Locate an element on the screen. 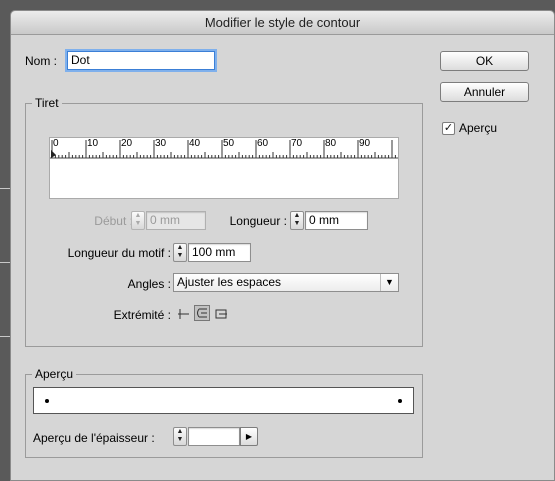 This screenshot has height=481, width=555. length-input: 0 mm is located at coordinates (336, 220).